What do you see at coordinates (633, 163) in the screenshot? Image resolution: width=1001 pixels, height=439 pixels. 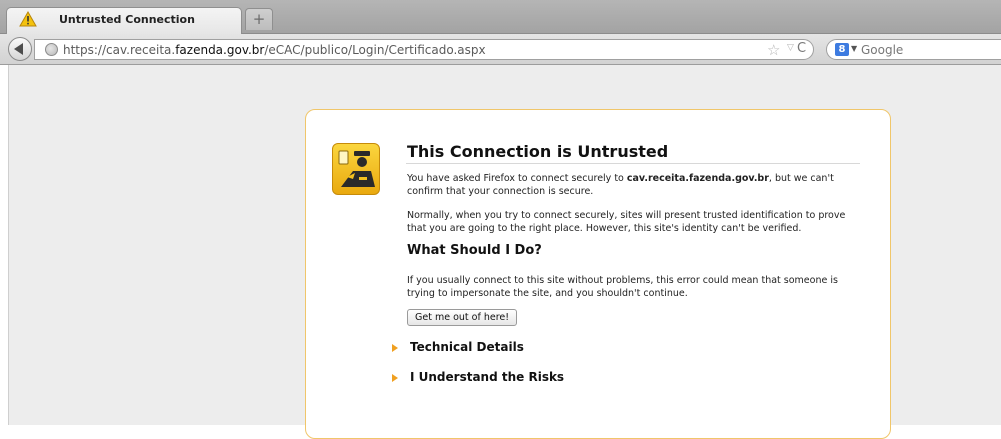 I see `title-divider` at bounding box center [633, 163].